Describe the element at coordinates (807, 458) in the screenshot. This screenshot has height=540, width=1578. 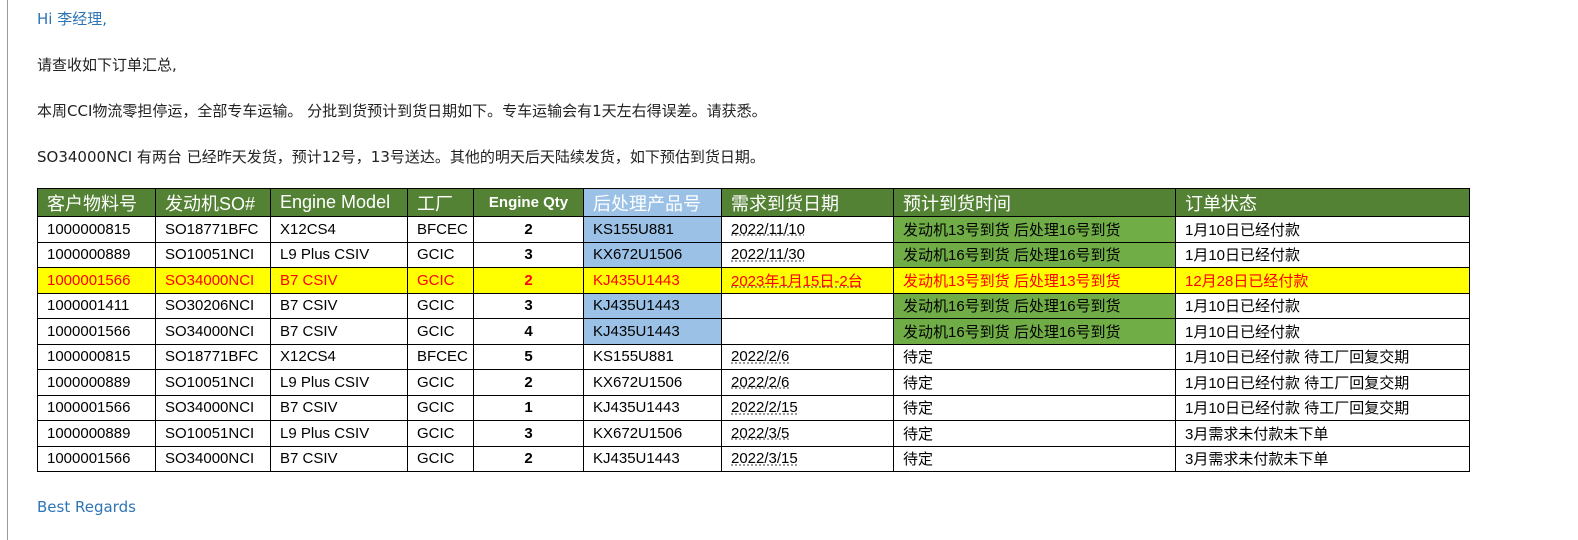
I see `cell-required-date: 2022/3/15` at that location.